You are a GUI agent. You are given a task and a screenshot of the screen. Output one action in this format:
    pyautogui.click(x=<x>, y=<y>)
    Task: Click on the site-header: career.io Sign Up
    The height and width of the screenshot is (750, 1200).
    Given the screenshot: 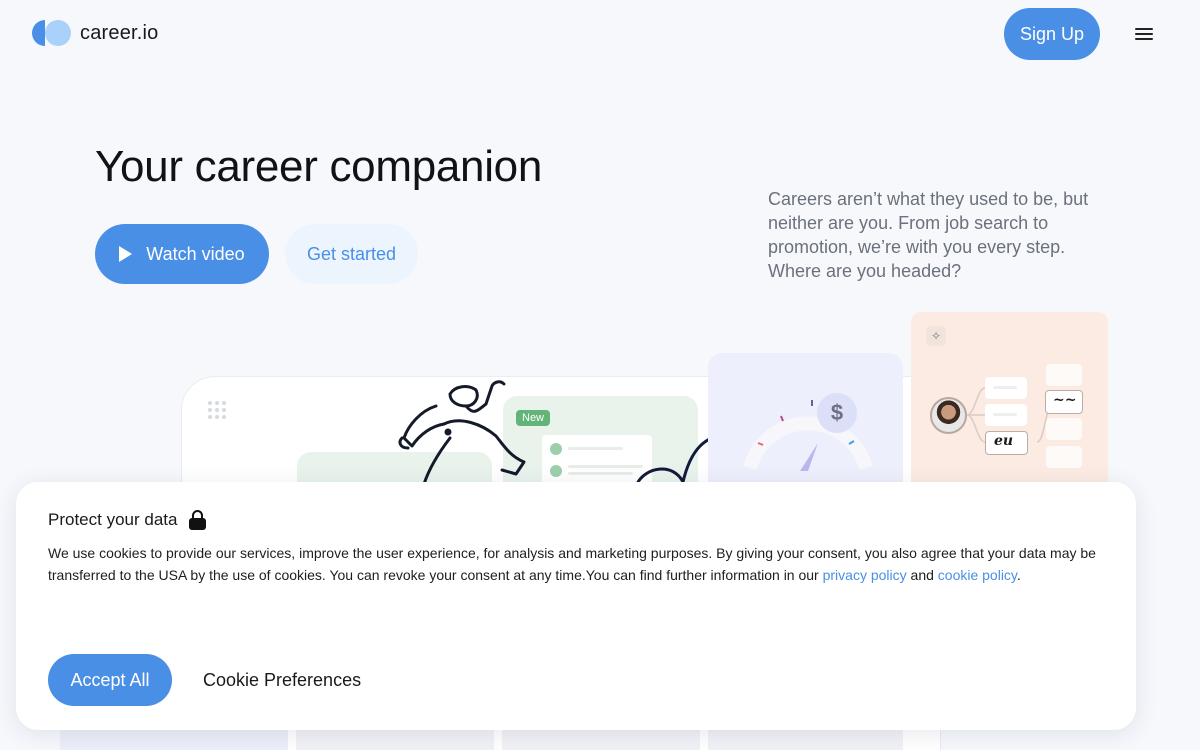 What is the action you would take?
    pyautogui.click(x=600, y=34)
    